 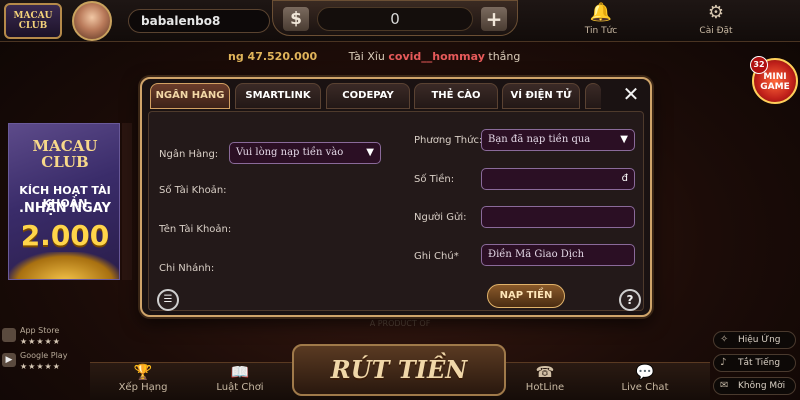 I want to click on method-select: Bạn đã nạp tiền qua ▼, so click(x=558, y=140).